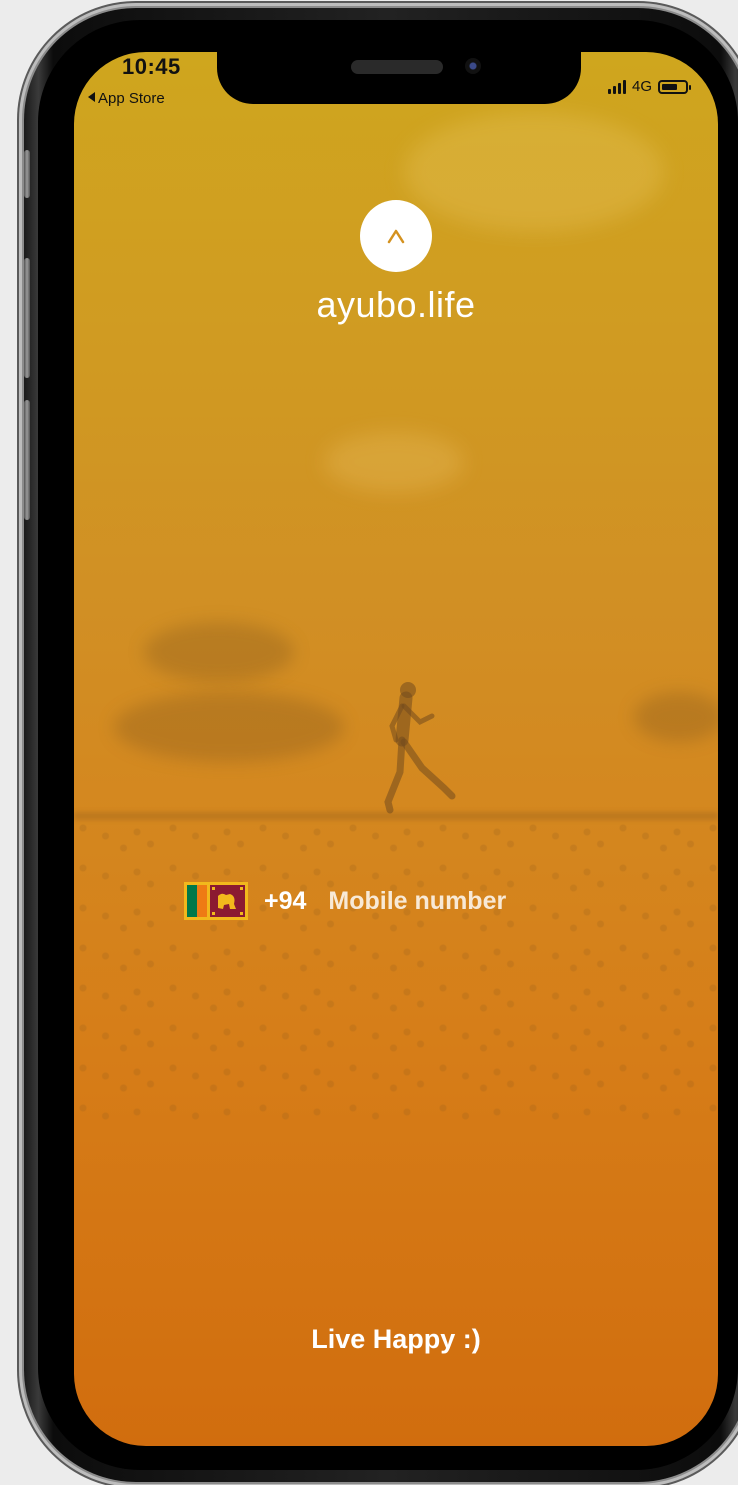 Image resolution: width=738 pixels, height=1485 pixels. I want to click on front-camera, so click(473, 66).